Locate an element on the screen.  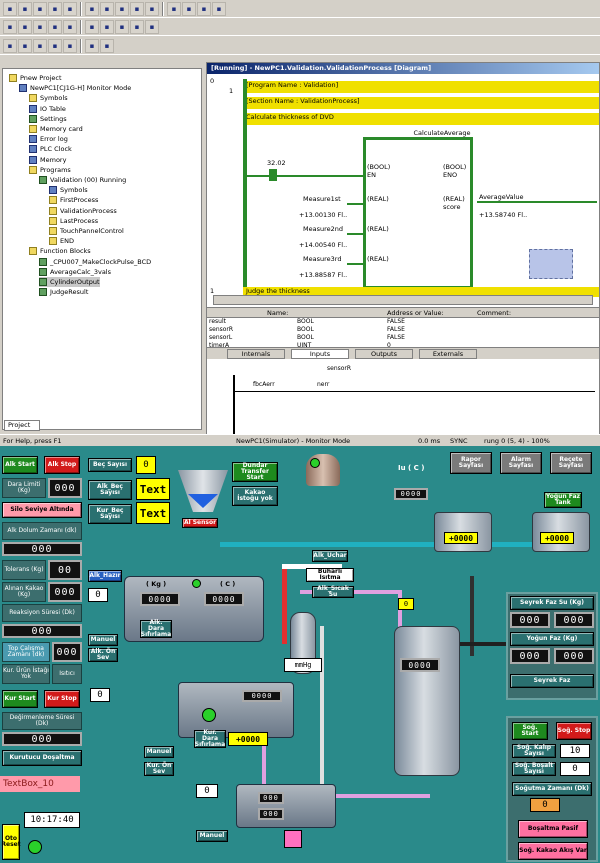
kur-input-0: 0 is located at coordinates (100, 695).